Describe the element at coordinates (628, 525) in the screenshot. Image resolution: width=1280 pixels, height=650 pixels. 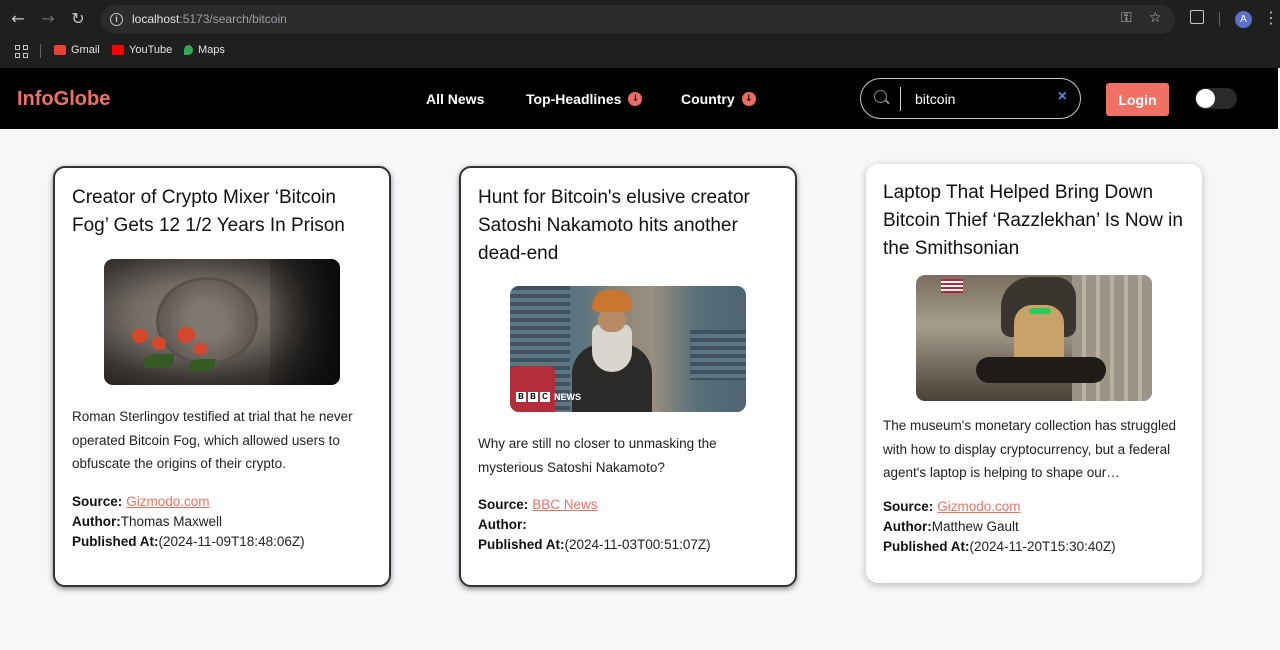
I see `article-author: Author:` at that location.